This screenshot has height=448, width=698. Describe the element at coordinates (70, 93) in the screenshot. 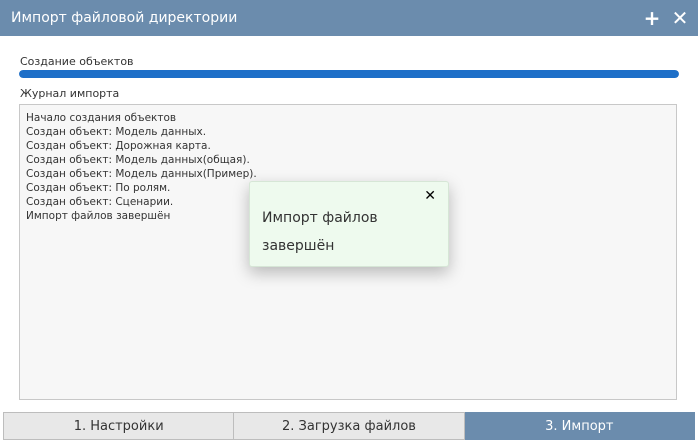

I see `log-label: Журнал импорта` at that location.